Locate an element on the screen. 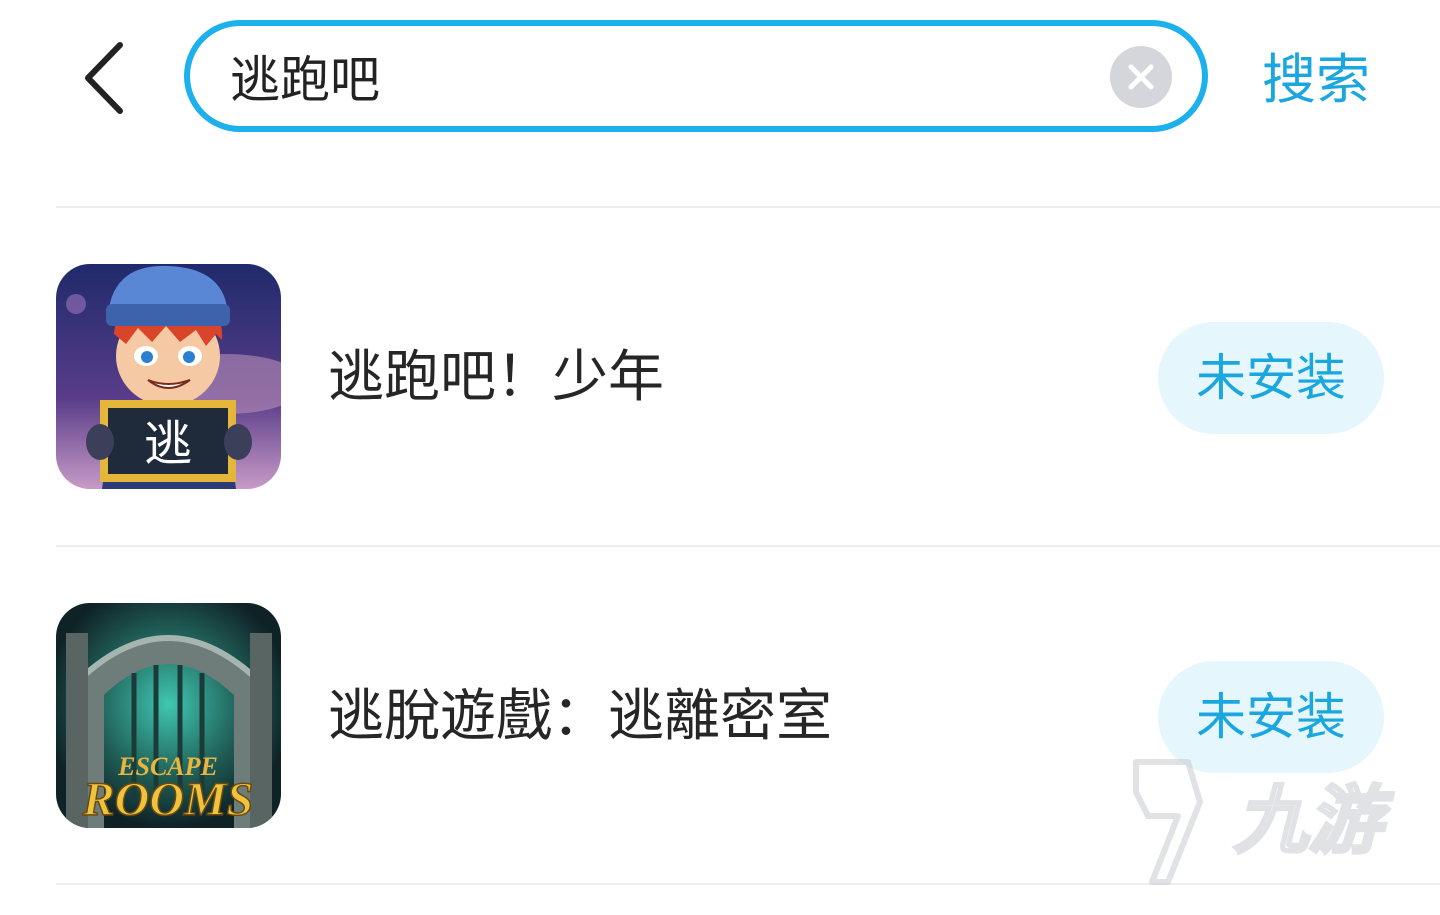 The height and width of the screenshot is (915, 1440). chevron-left-icon is located at coordinates (104, 78).